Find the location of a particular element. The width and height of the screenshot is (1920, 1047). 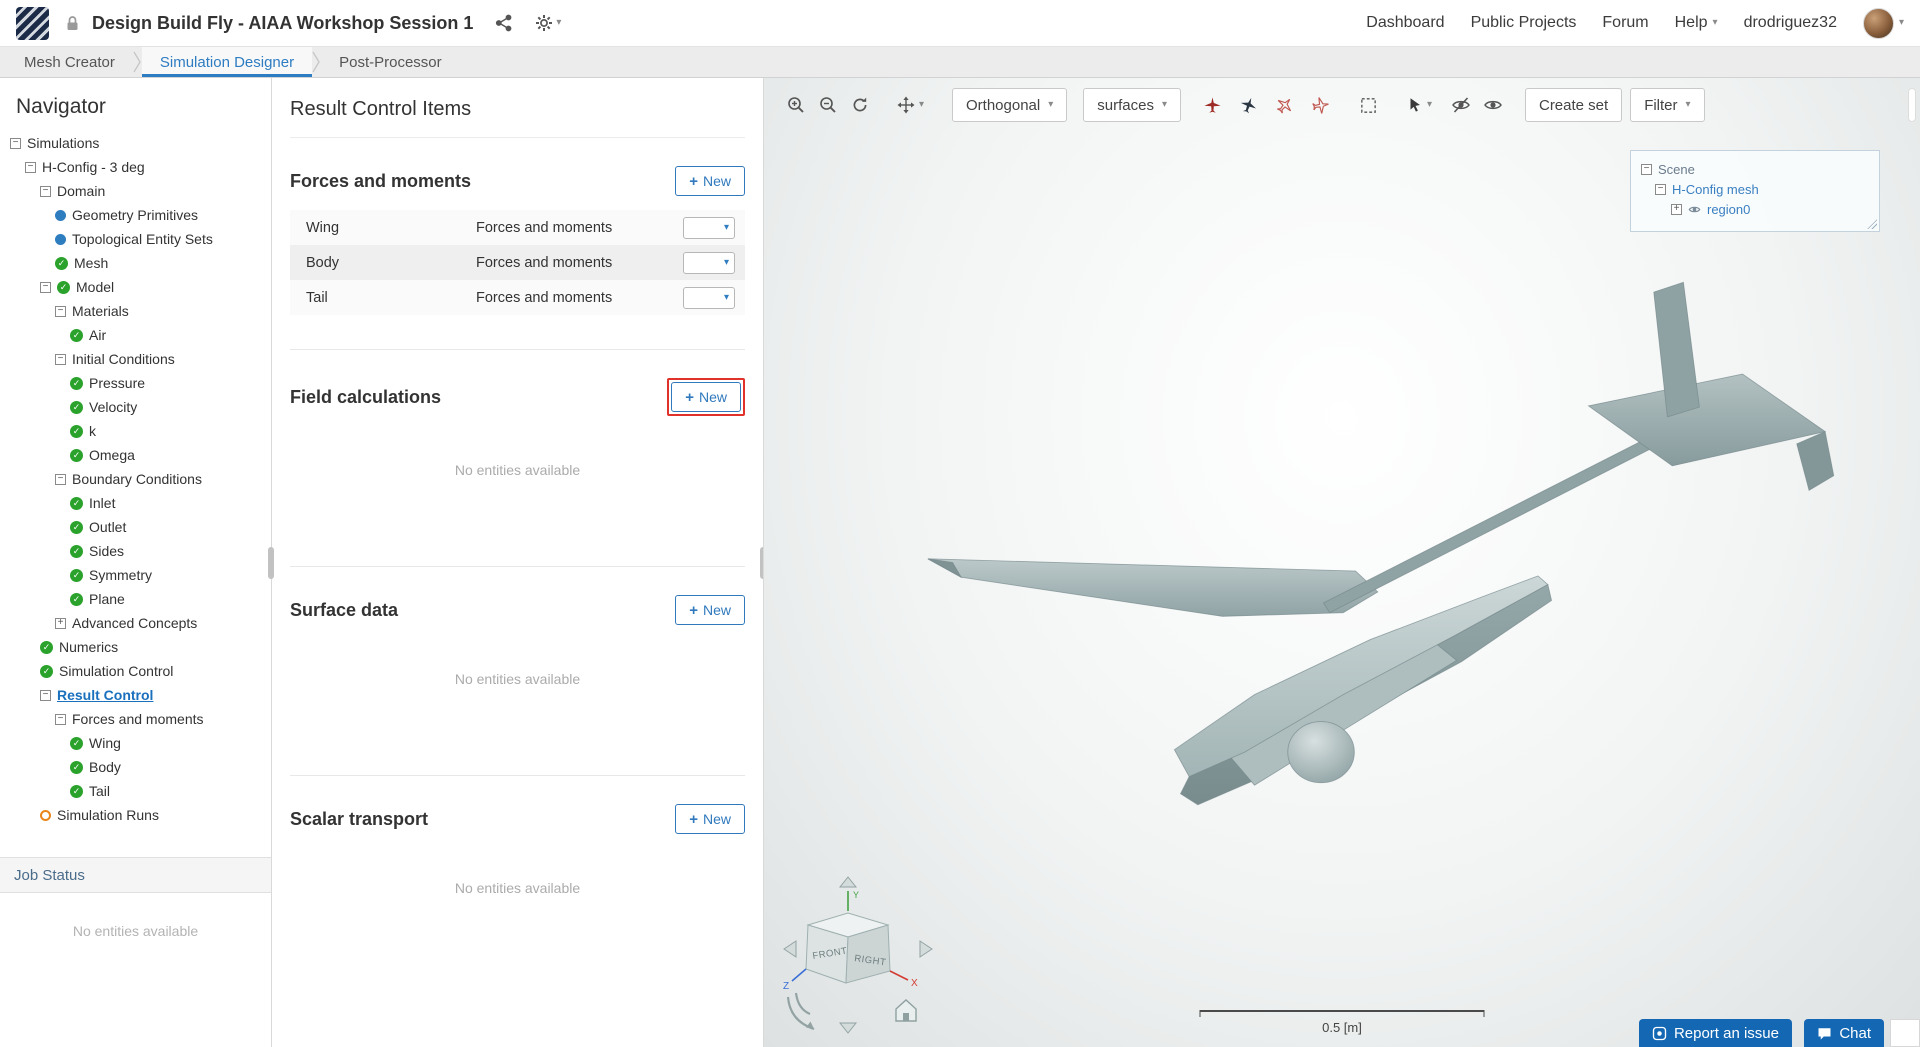

visibility-eye-icon is located at coordinates (1694, 209).